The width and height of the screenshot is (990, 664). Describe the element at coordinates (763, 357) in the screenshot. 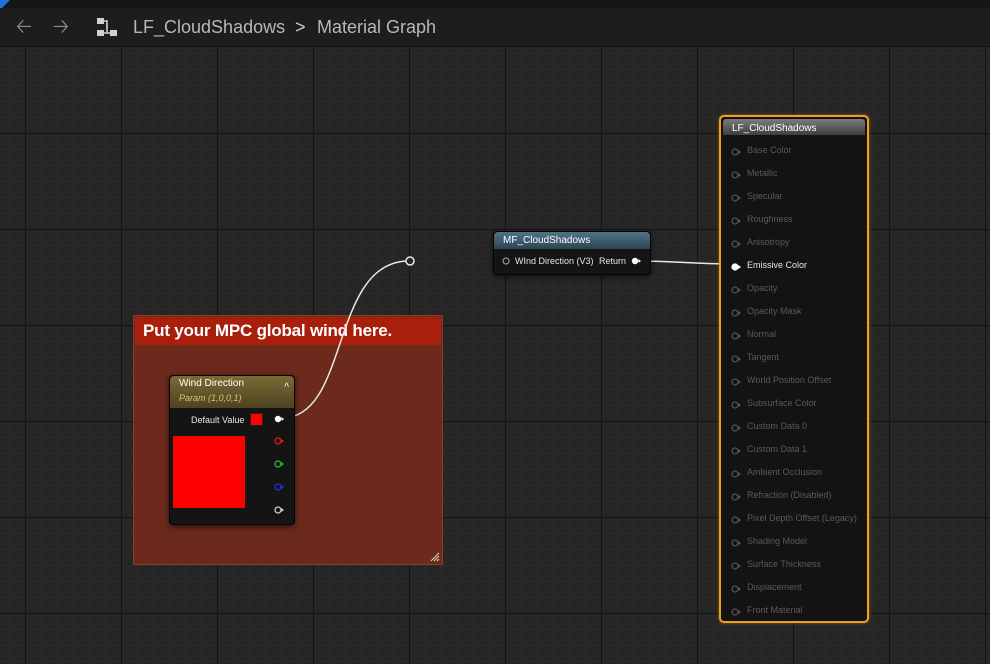

I see `material-input-label: Tangent` at that location.